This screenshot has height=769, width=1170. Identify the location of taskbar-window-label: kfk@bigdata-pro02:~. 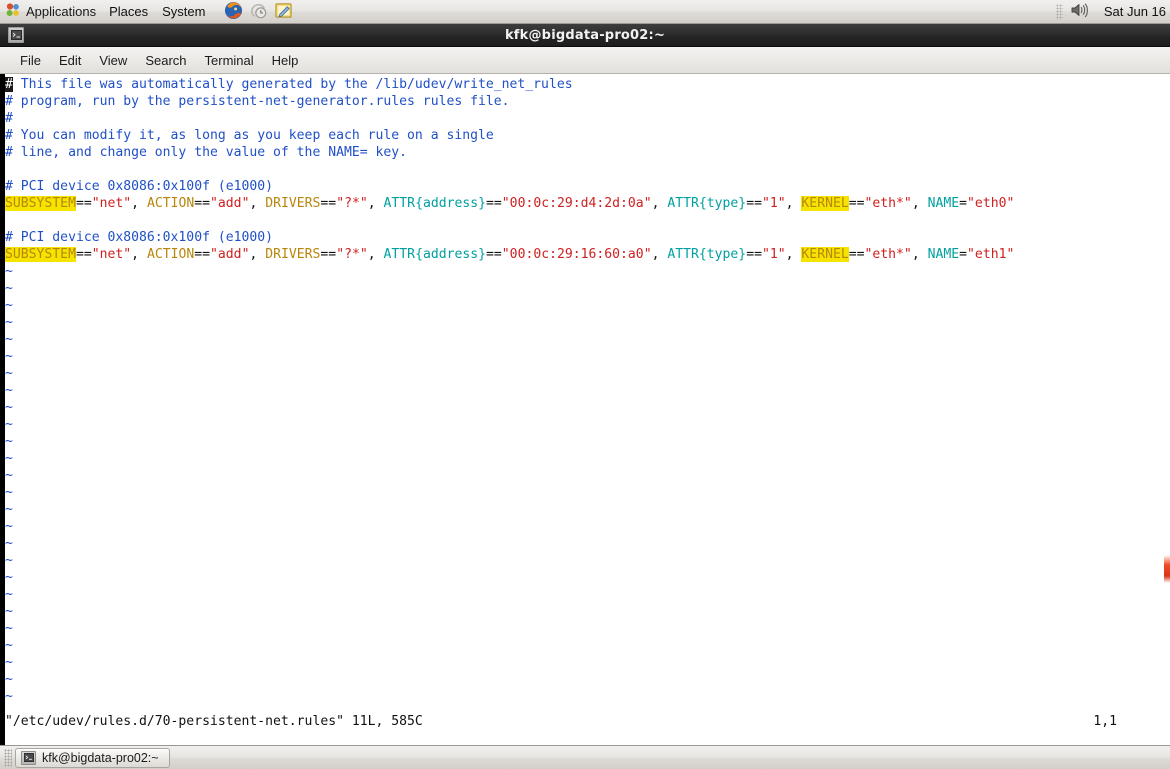
(100, 757).